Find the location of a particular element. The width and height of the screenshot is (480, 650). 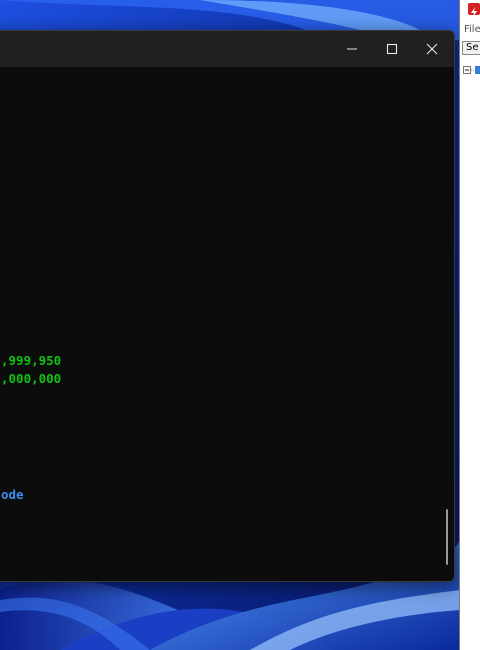

output-line: ,999,950 is located at coordinates (31, 360).